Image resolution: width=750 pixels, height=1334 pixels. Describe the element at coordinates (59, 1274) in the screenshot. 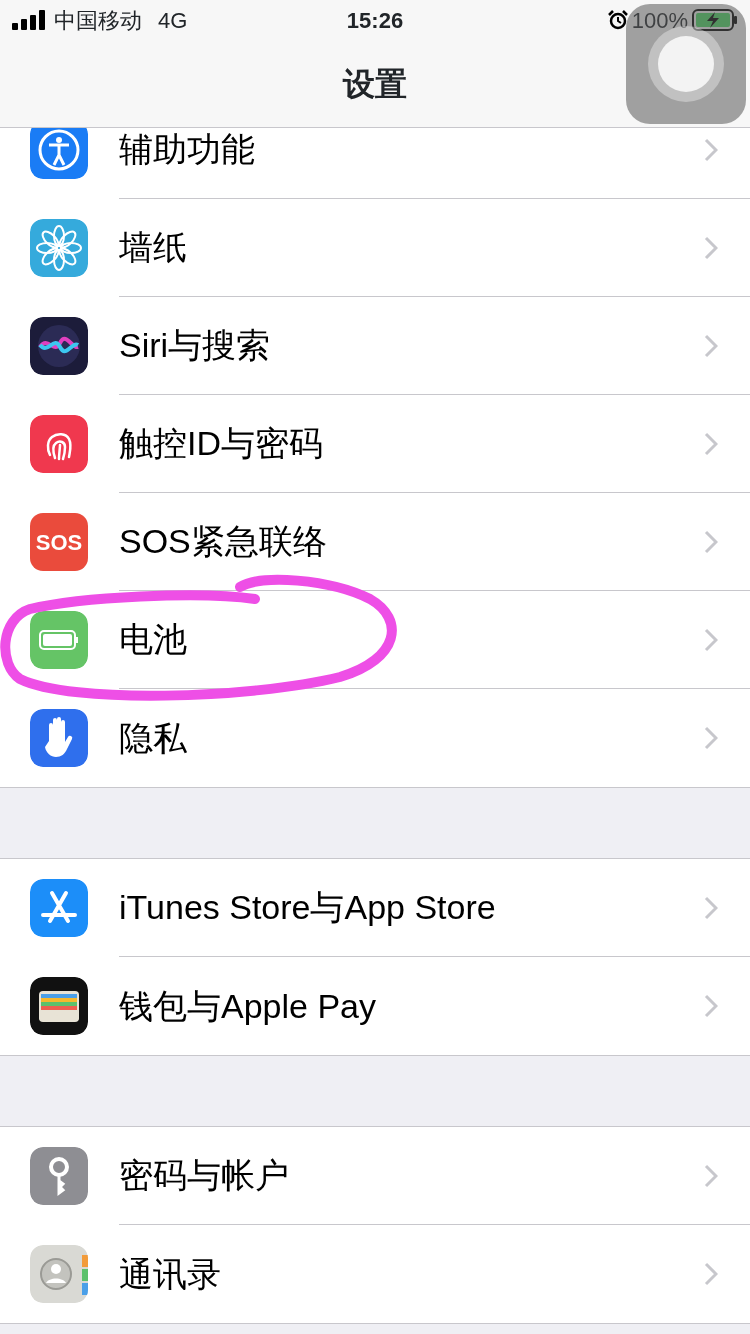

I see `contacts-icon` at that location.